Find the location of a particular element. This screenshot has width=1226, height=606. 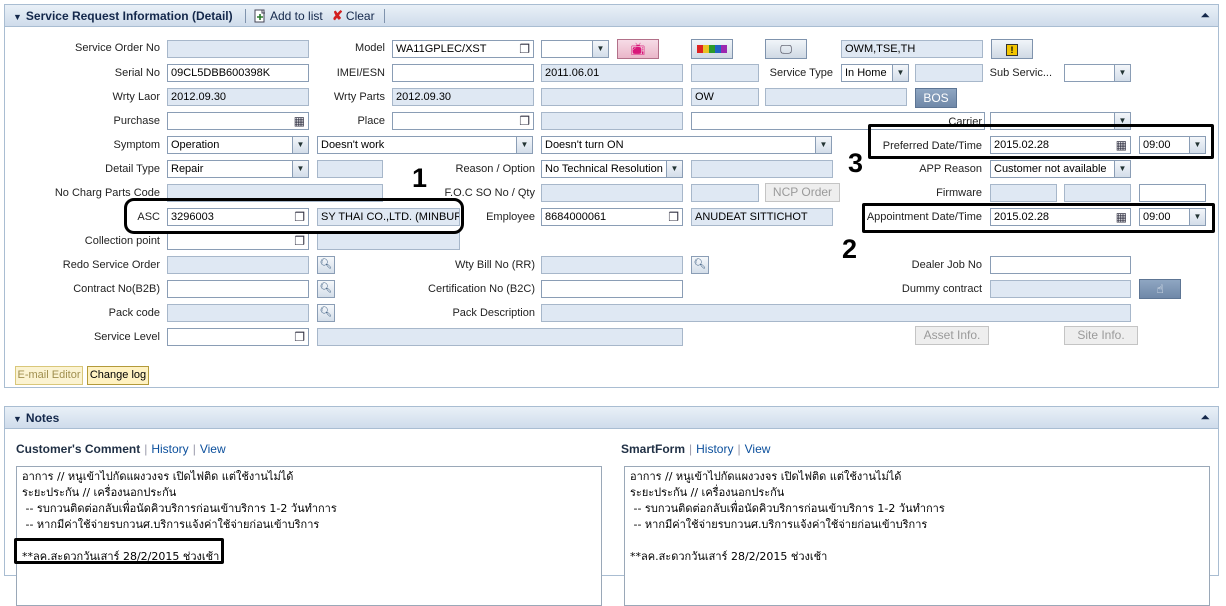

smartform-history-link: History is located at coordinates (714, 449).